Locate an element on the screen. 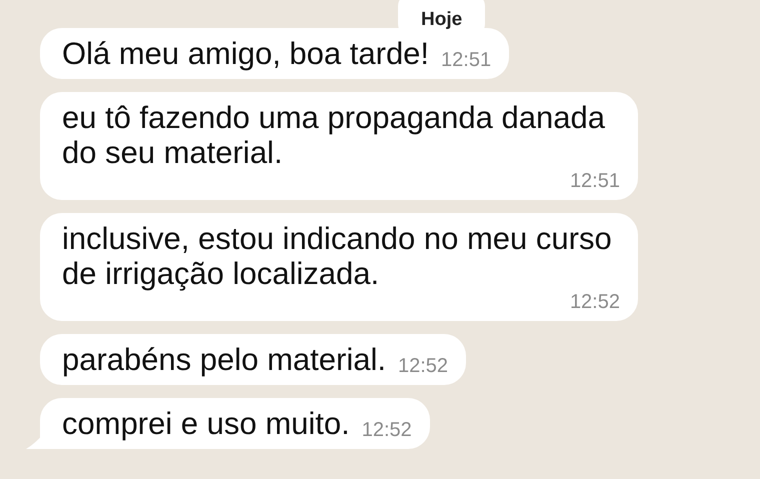 Image resolution: width=760 pixels, height=479 pixels. message-text: parabéns pelo material. is located at coordinates (224, 359).